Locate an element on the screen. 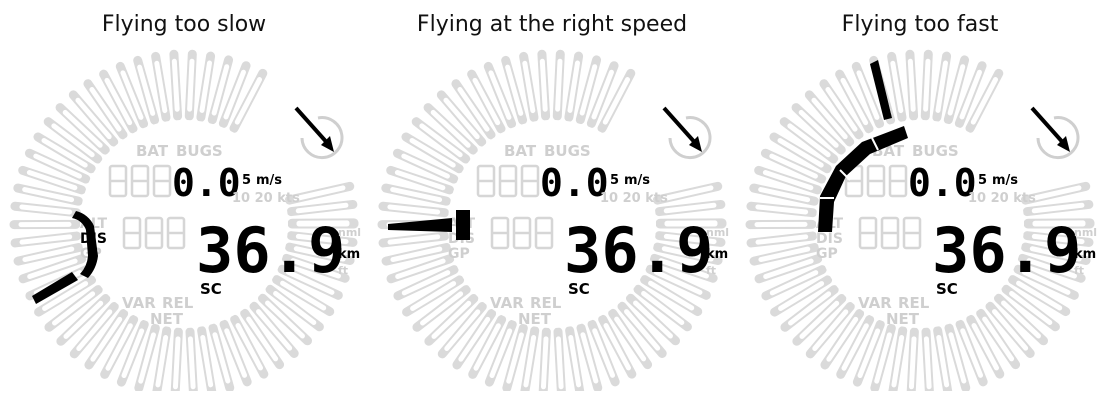 Image resolution: width=1103 pixels, height=393 pixels. left-label-dis: DIS is located at coordinates (829, 239).